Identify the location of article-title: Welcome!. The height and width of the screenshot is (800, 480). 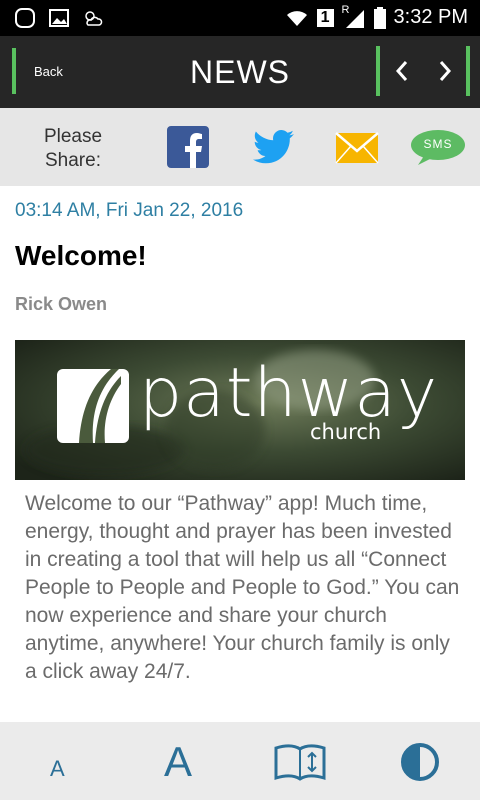
(81, 255).